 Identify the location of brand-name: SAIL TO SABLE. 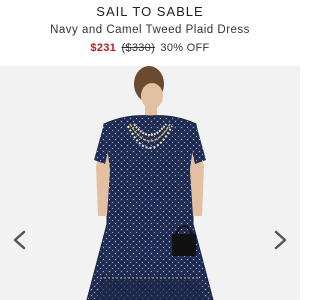
(150, 12).